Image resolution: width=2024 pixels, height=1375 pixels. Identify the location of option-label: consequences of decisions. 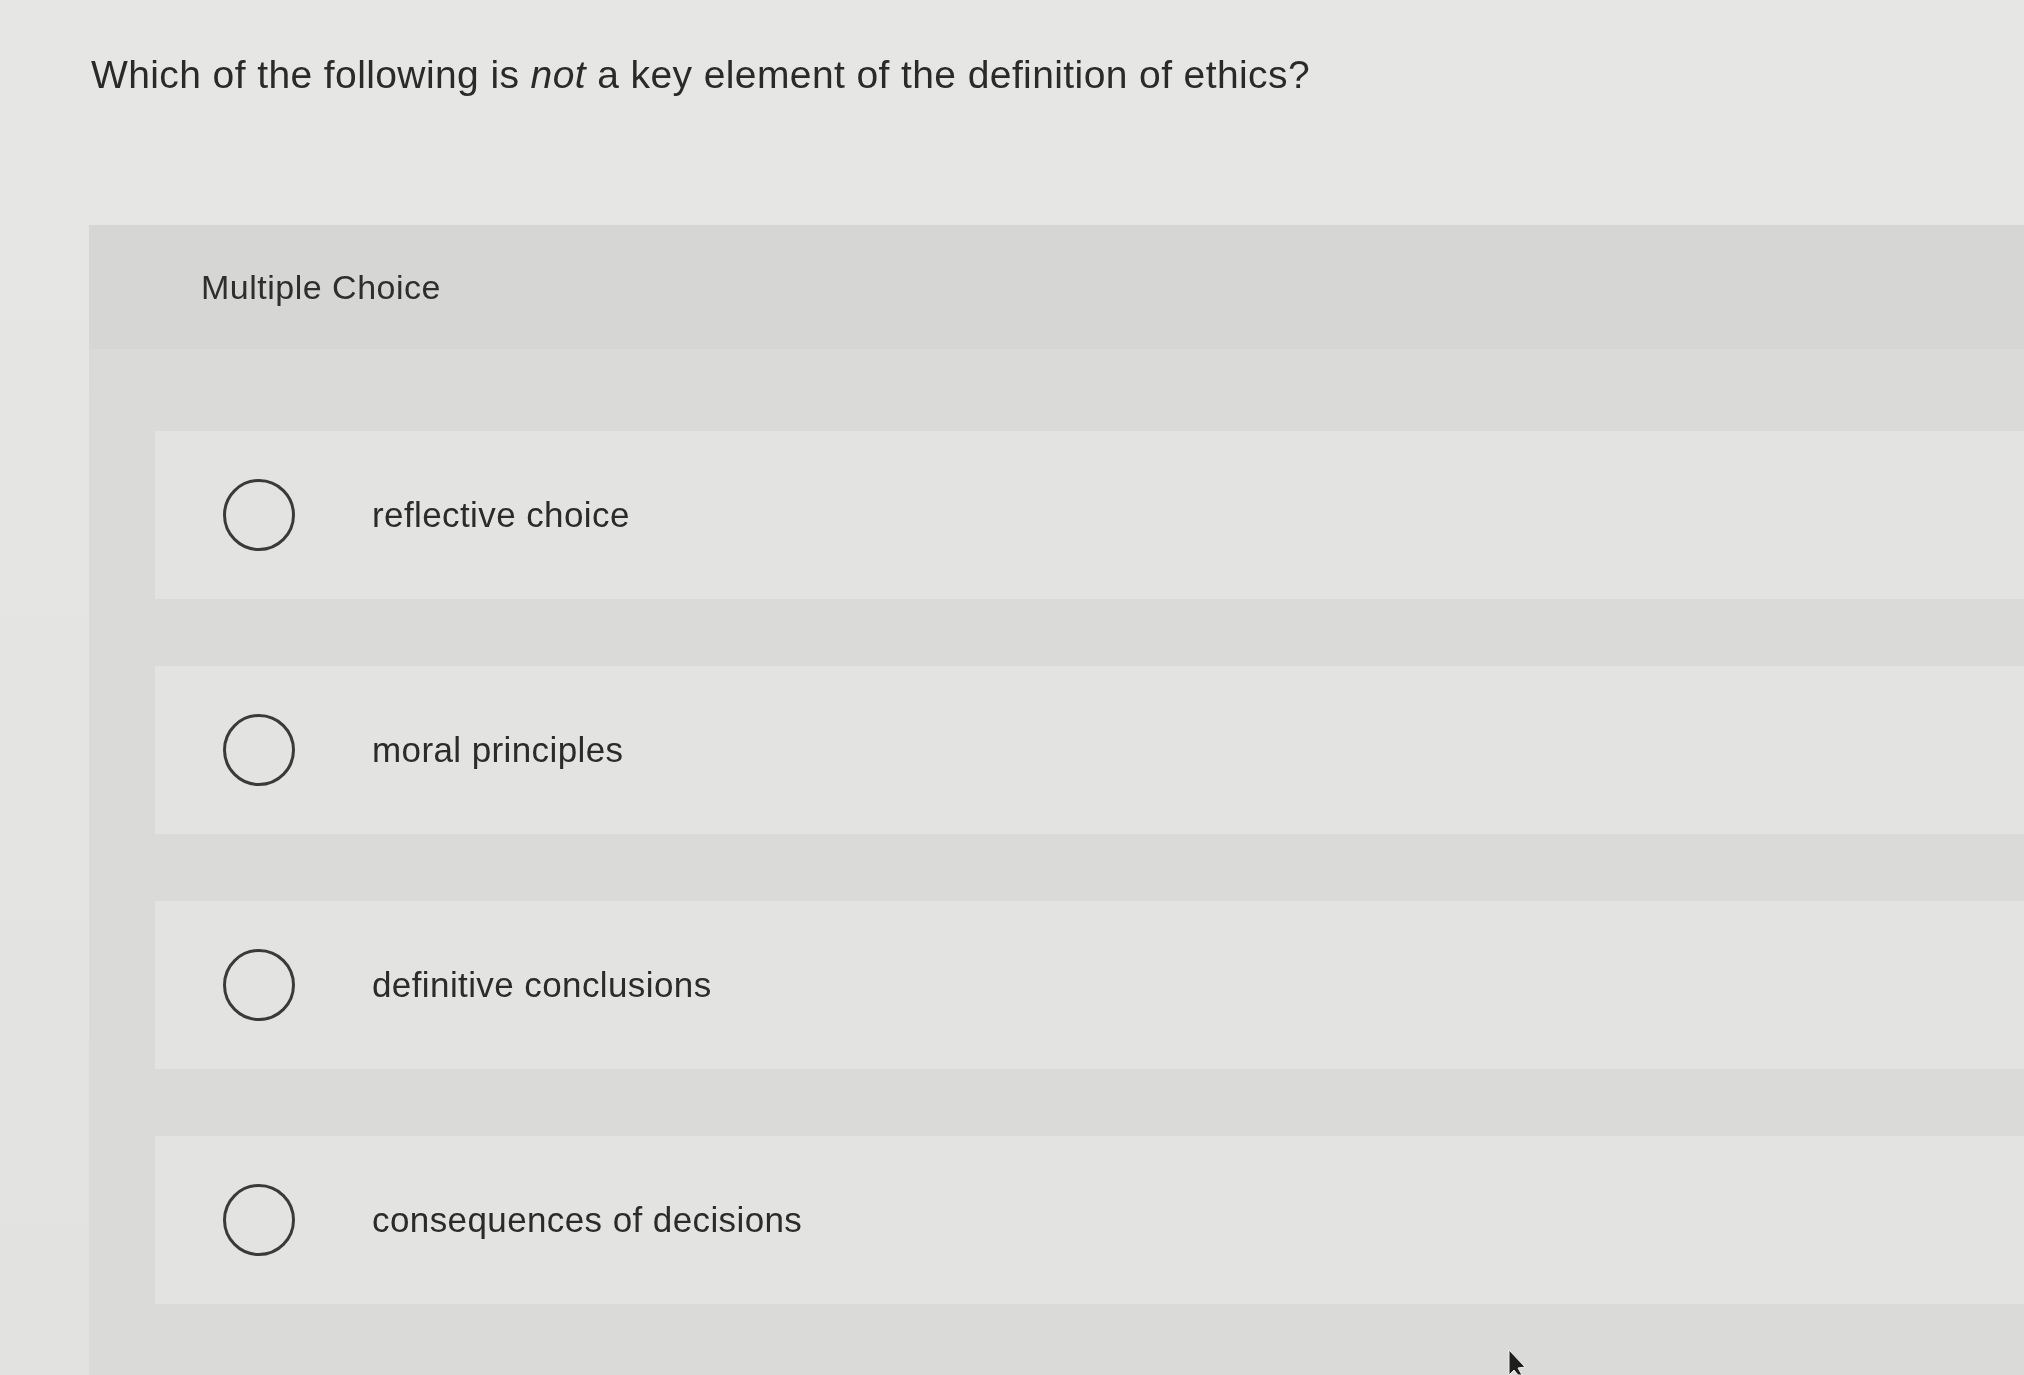
(587, 1220).